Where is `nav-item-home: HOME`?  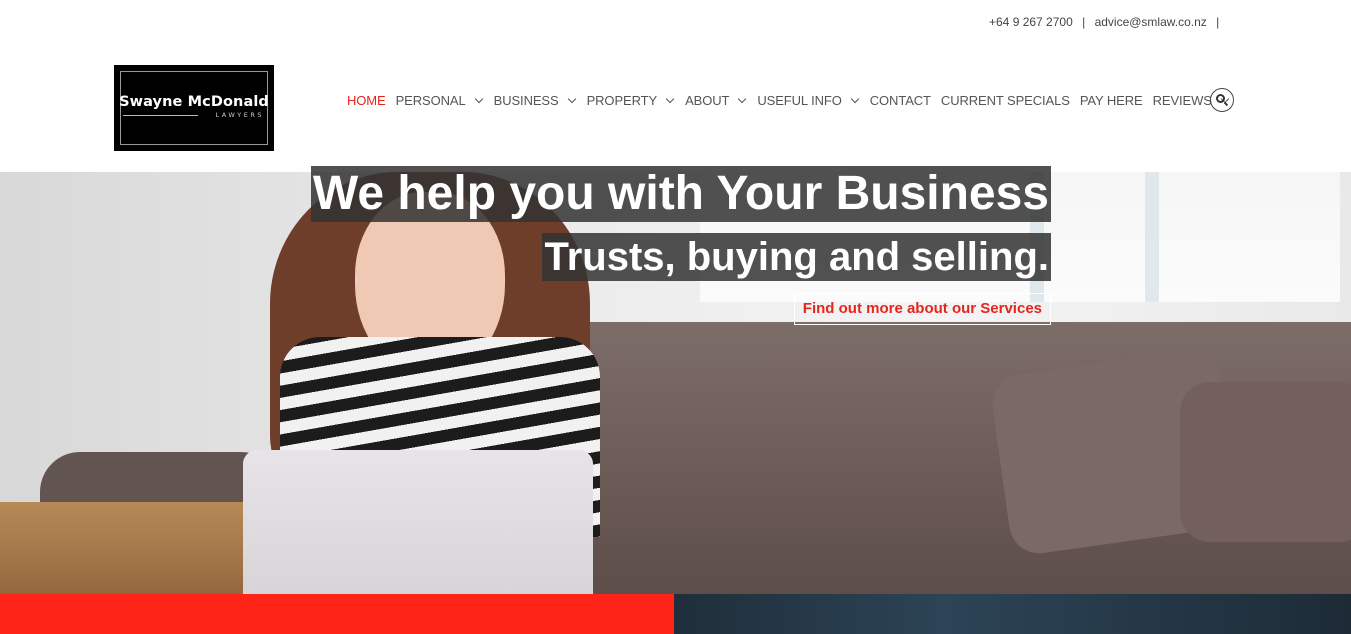 nav-item-home: HOME is located at coordinates (366, 100).